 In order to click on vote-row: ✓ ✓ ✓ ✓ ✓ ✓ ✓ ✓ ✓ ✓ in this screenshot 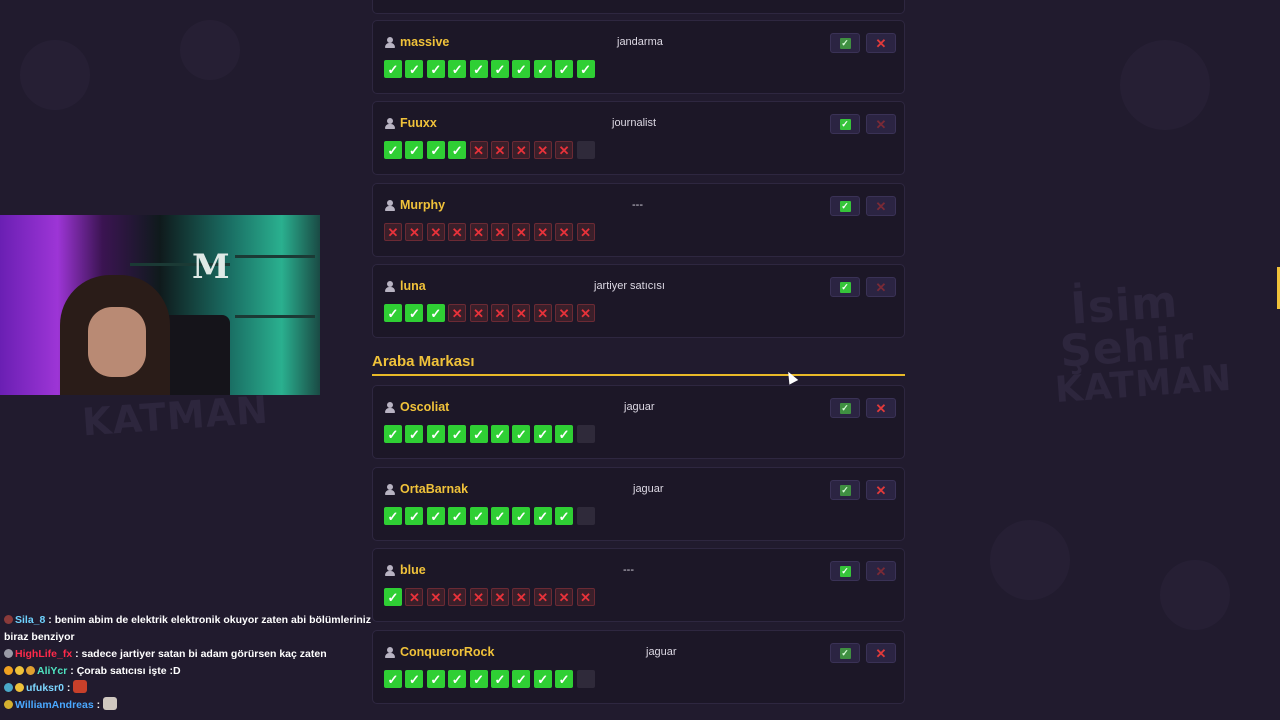, I will do `click(489, 69)`.